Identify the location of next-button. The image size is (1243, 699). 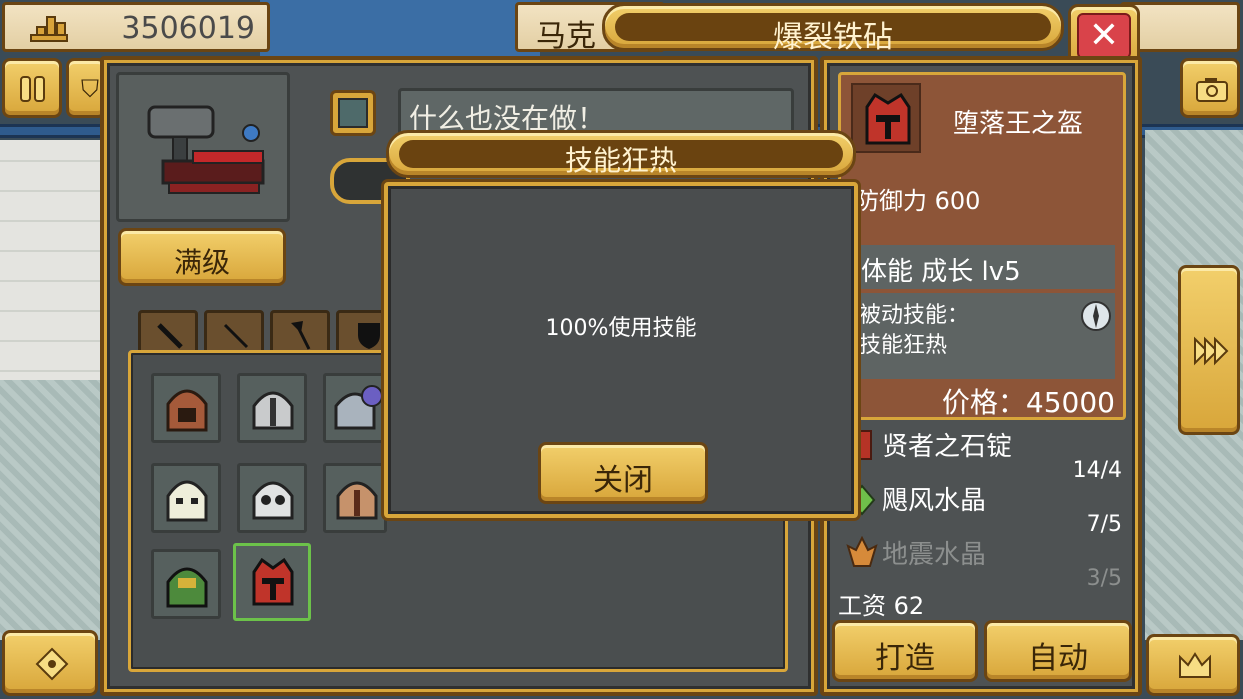
(1209, 350).